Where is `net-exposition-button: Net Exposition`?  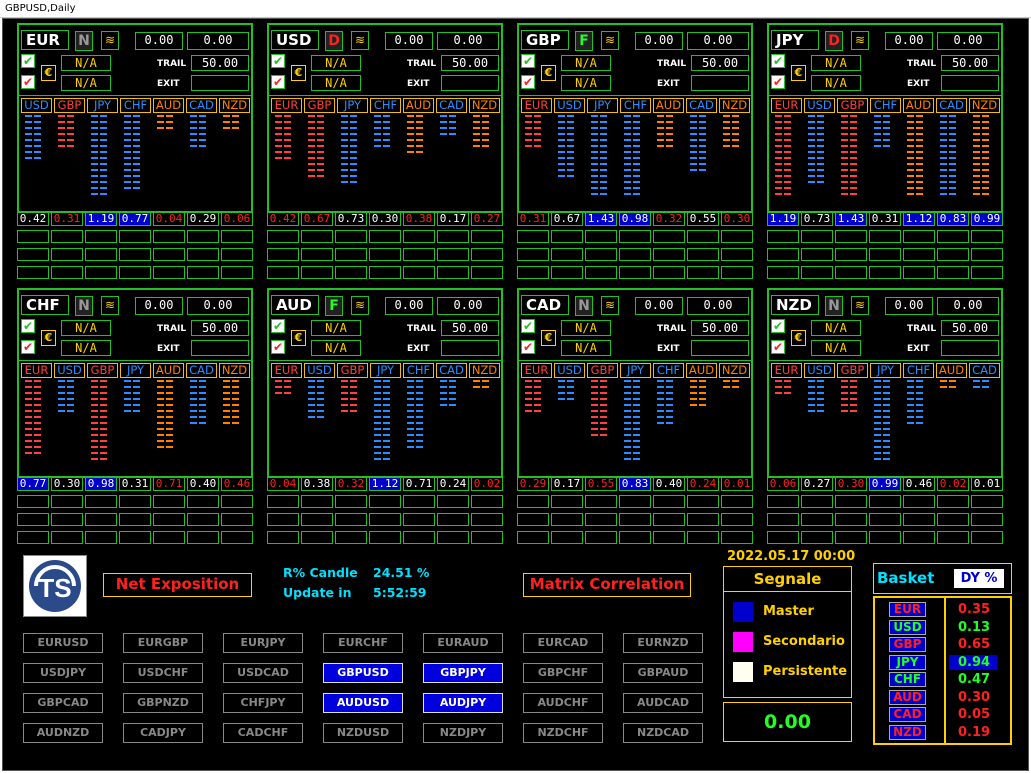 net-exposition-button: Net Exposition is located at coordinates (177, 585).